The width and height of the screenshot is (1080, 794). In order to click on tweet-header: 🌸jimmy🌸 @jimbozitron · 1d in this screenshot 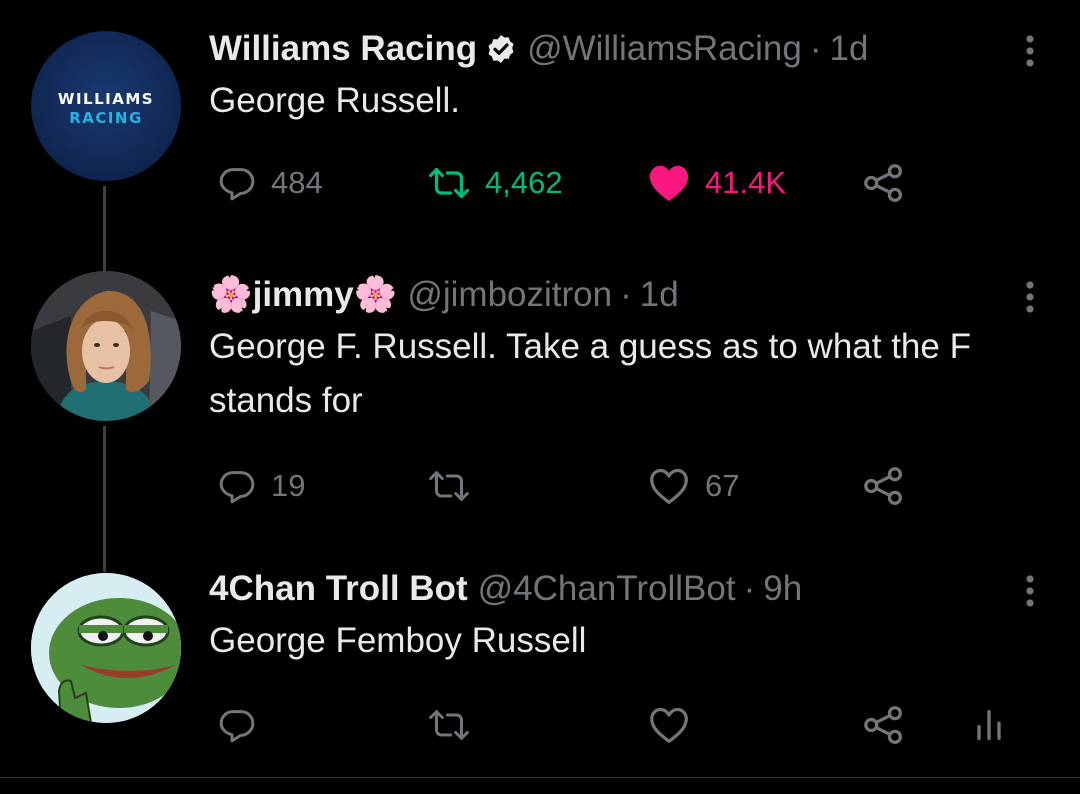, I will do `click(629, 295)`.